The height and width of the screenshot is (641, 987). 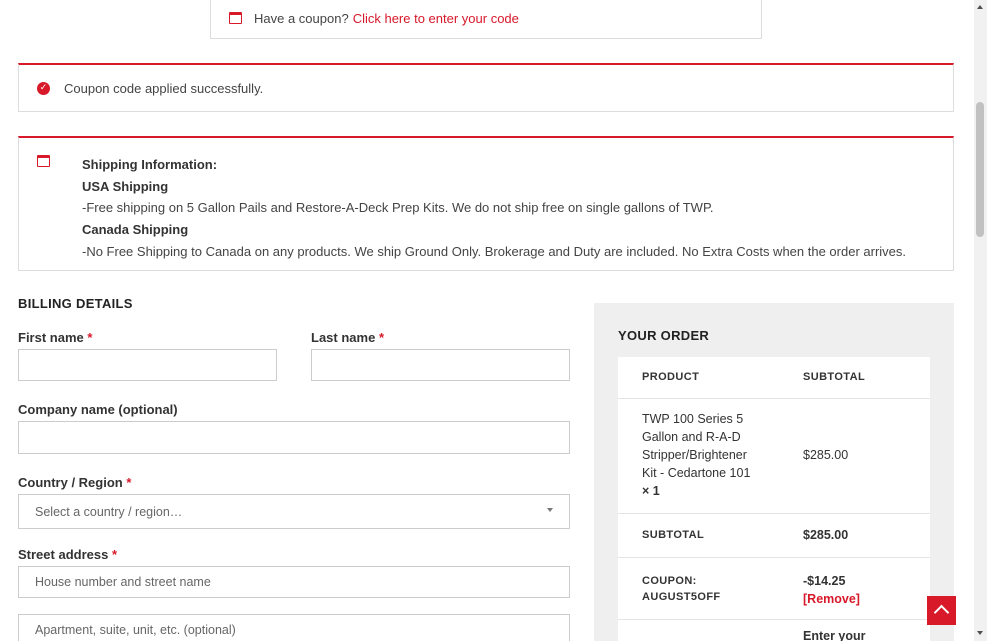 I want to click on coupon-success-notice: ✓ Coupon code applied successfully., so click(x=486, y=87).